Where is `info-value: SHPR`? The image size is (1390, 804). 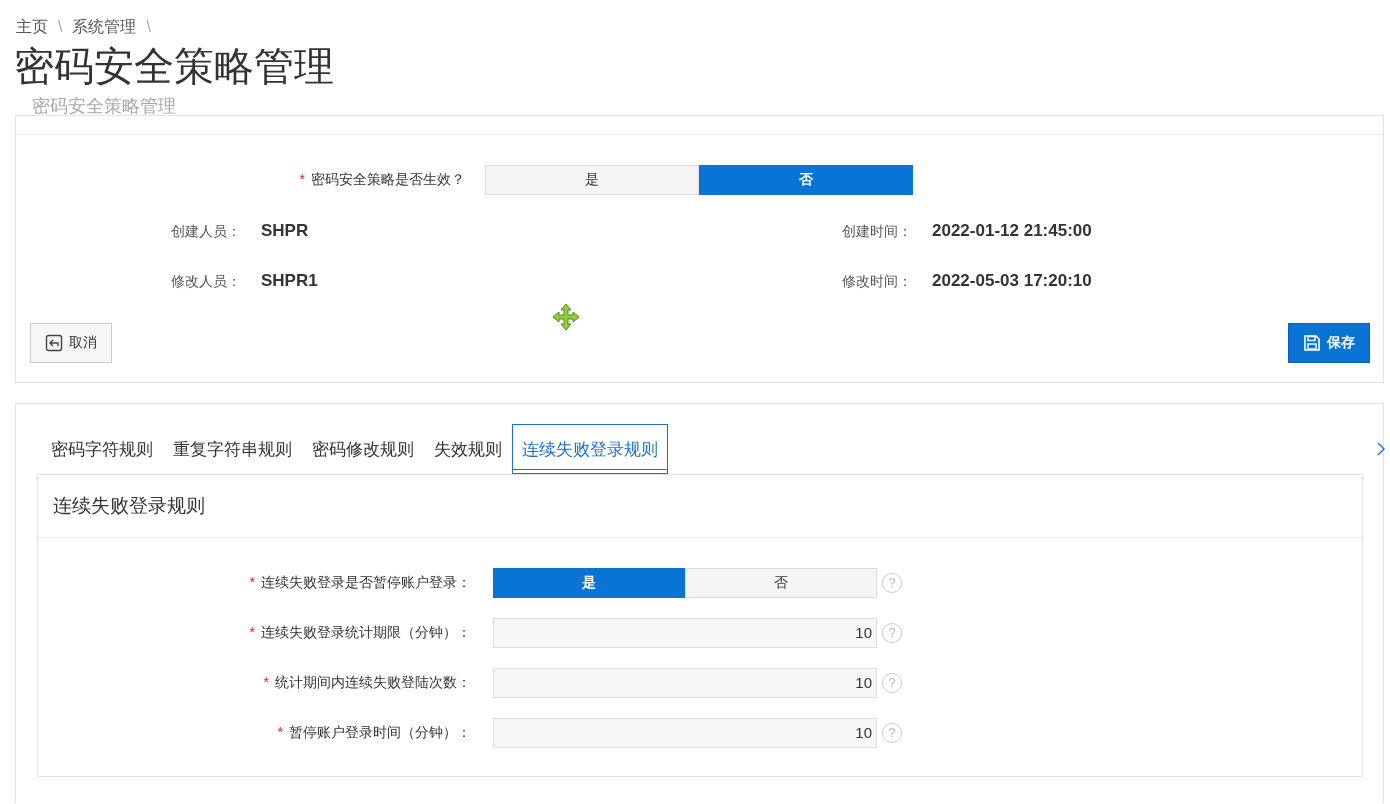 info-value: SHPR is located at coordinates (285, 231).